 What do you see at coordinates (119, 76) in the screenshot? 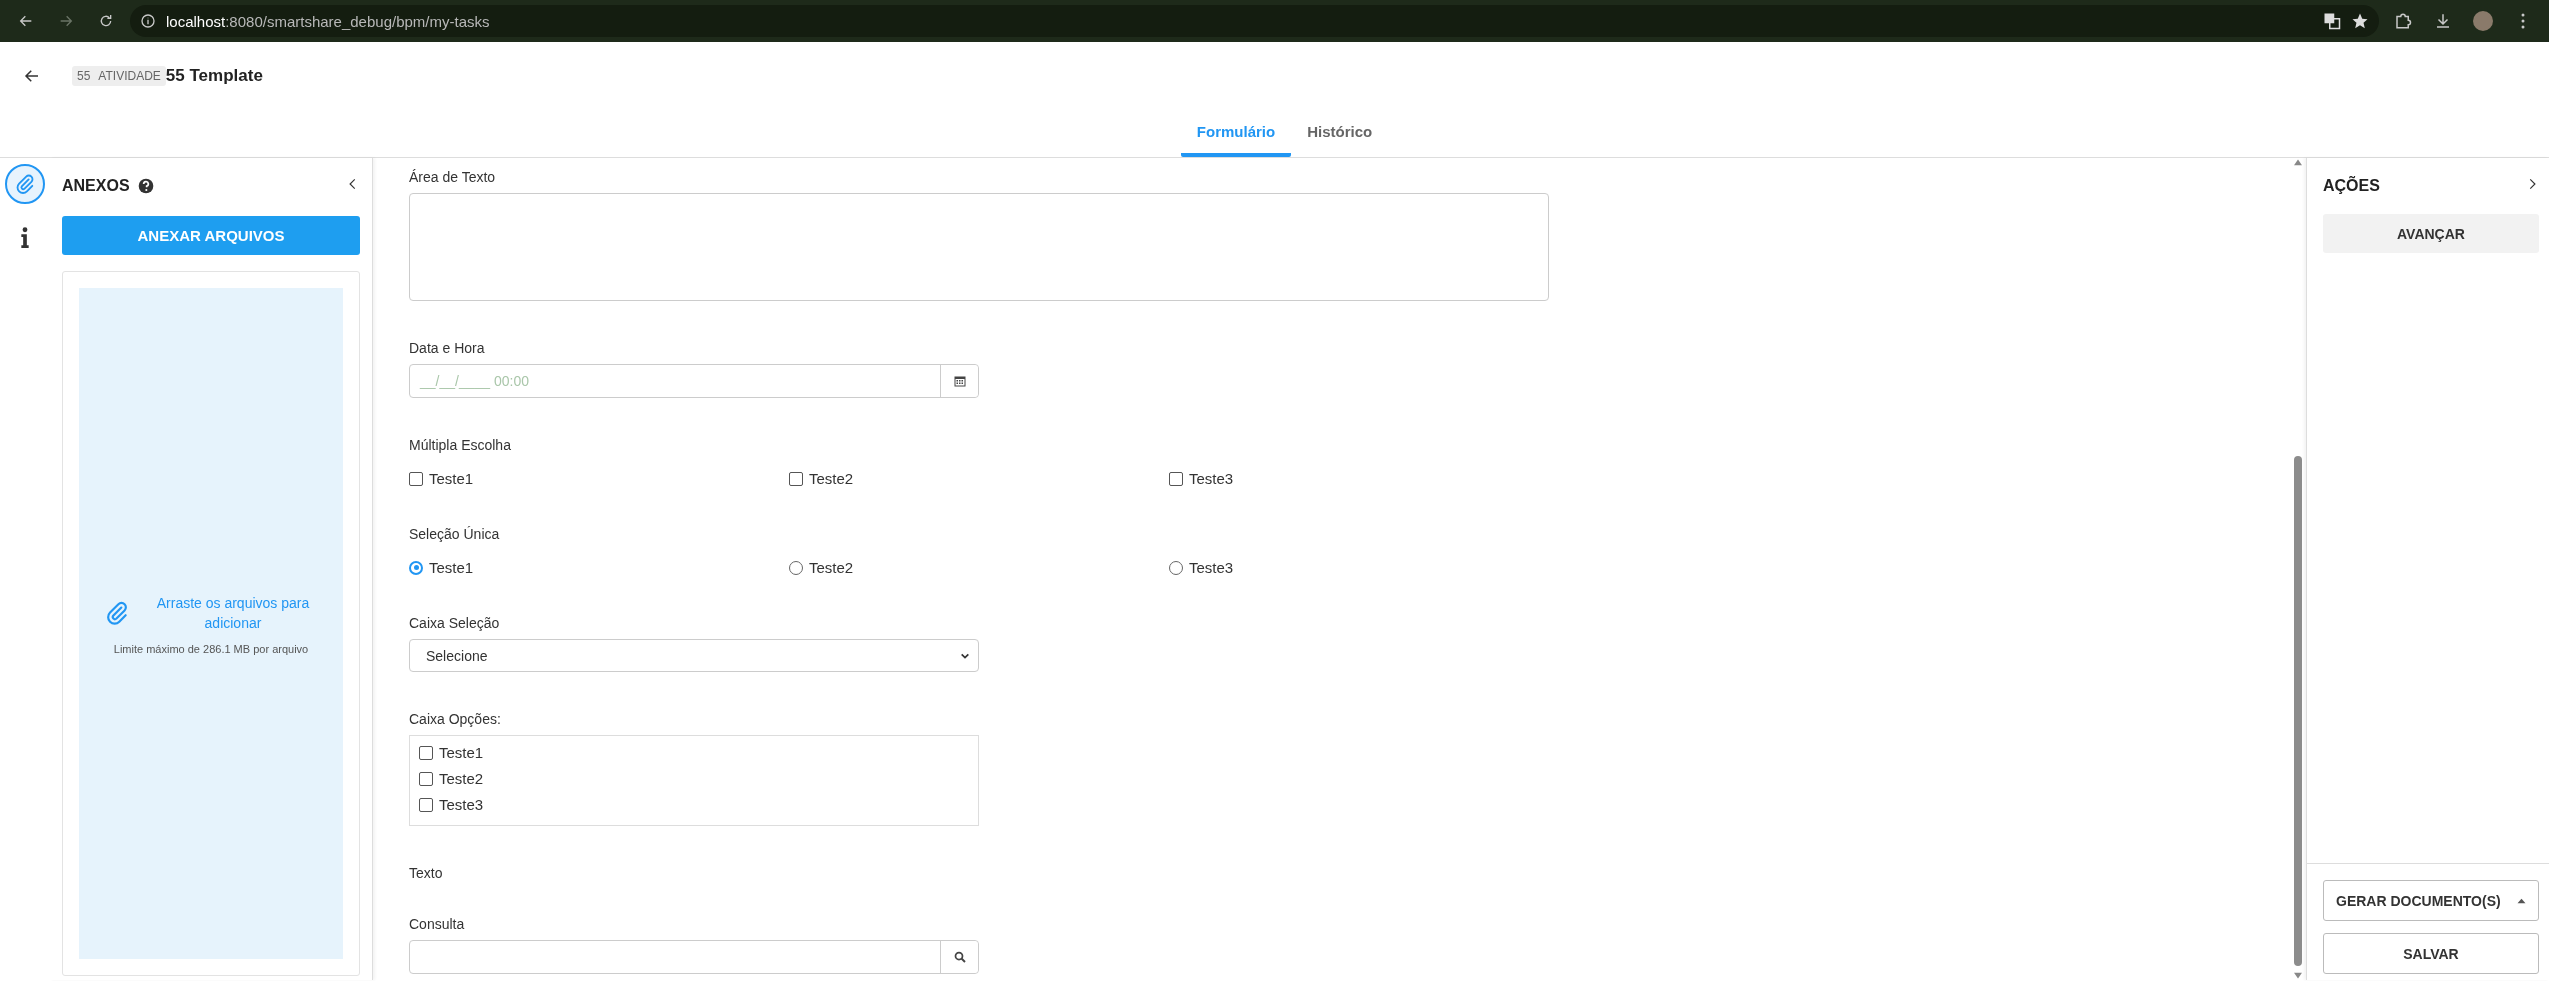
I see `activity-badge: 55 ATIVIDADE` at bounding box center [119, 76].